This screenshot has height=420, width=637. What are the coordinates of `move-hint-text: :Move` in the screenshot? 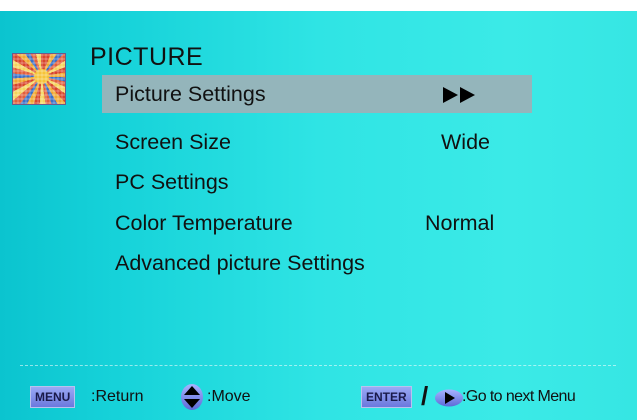 It's located at (229, 396).